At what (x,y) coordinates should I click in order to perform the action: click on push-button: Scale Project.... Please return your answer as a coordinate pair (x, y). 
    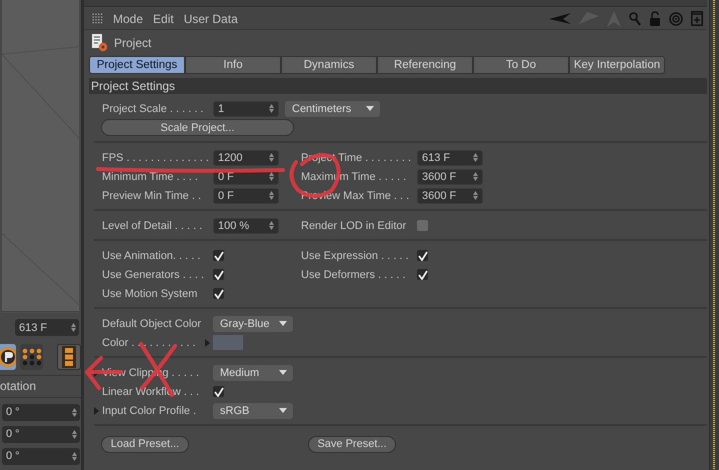
    Looking at the image, I should click on (197, 127).